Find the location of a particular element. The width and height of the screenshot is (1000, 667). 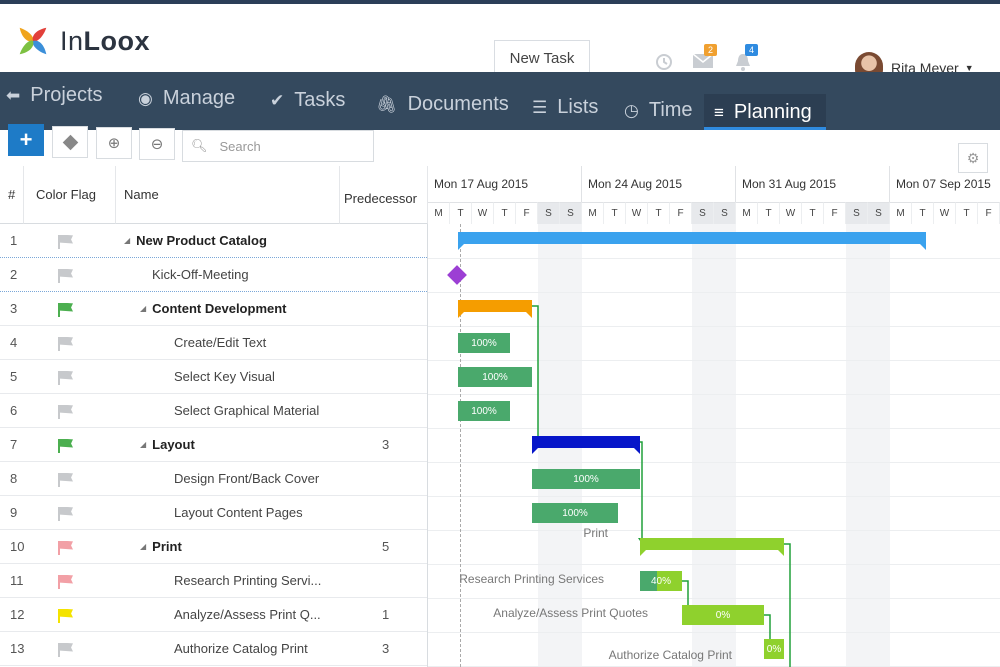

task-name: Kick-Off-Meeting is located at coordinates (227, 274).